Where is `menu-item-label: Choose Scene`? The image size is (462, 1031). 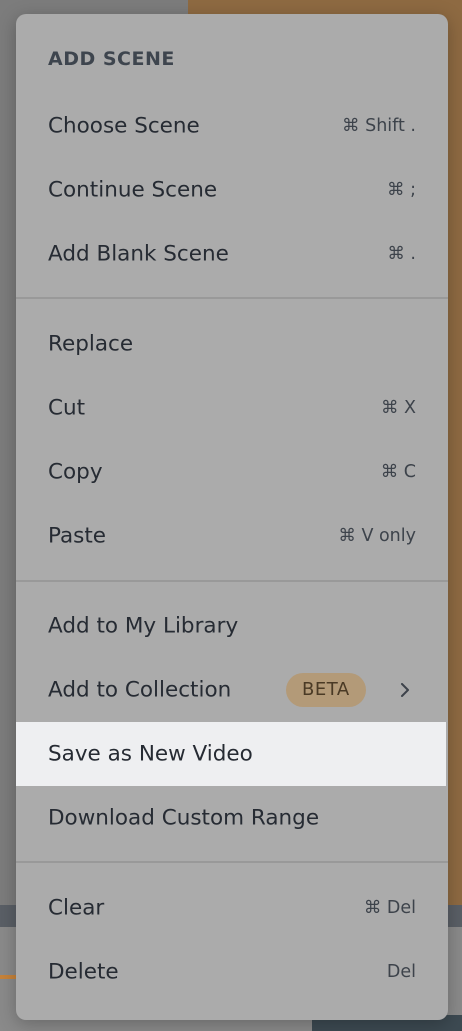 menu-item-label: Choose Scene is located at coordinates (124, 126).